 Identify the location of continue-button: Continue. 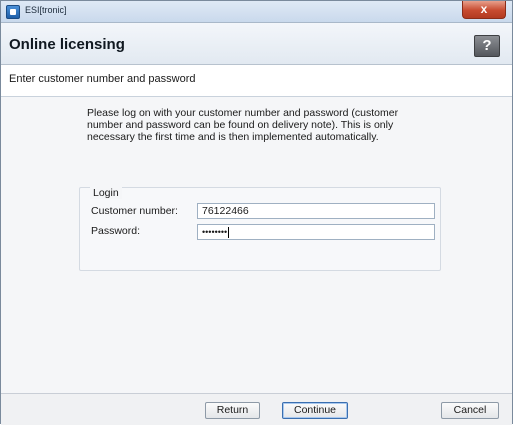
(315, 410).